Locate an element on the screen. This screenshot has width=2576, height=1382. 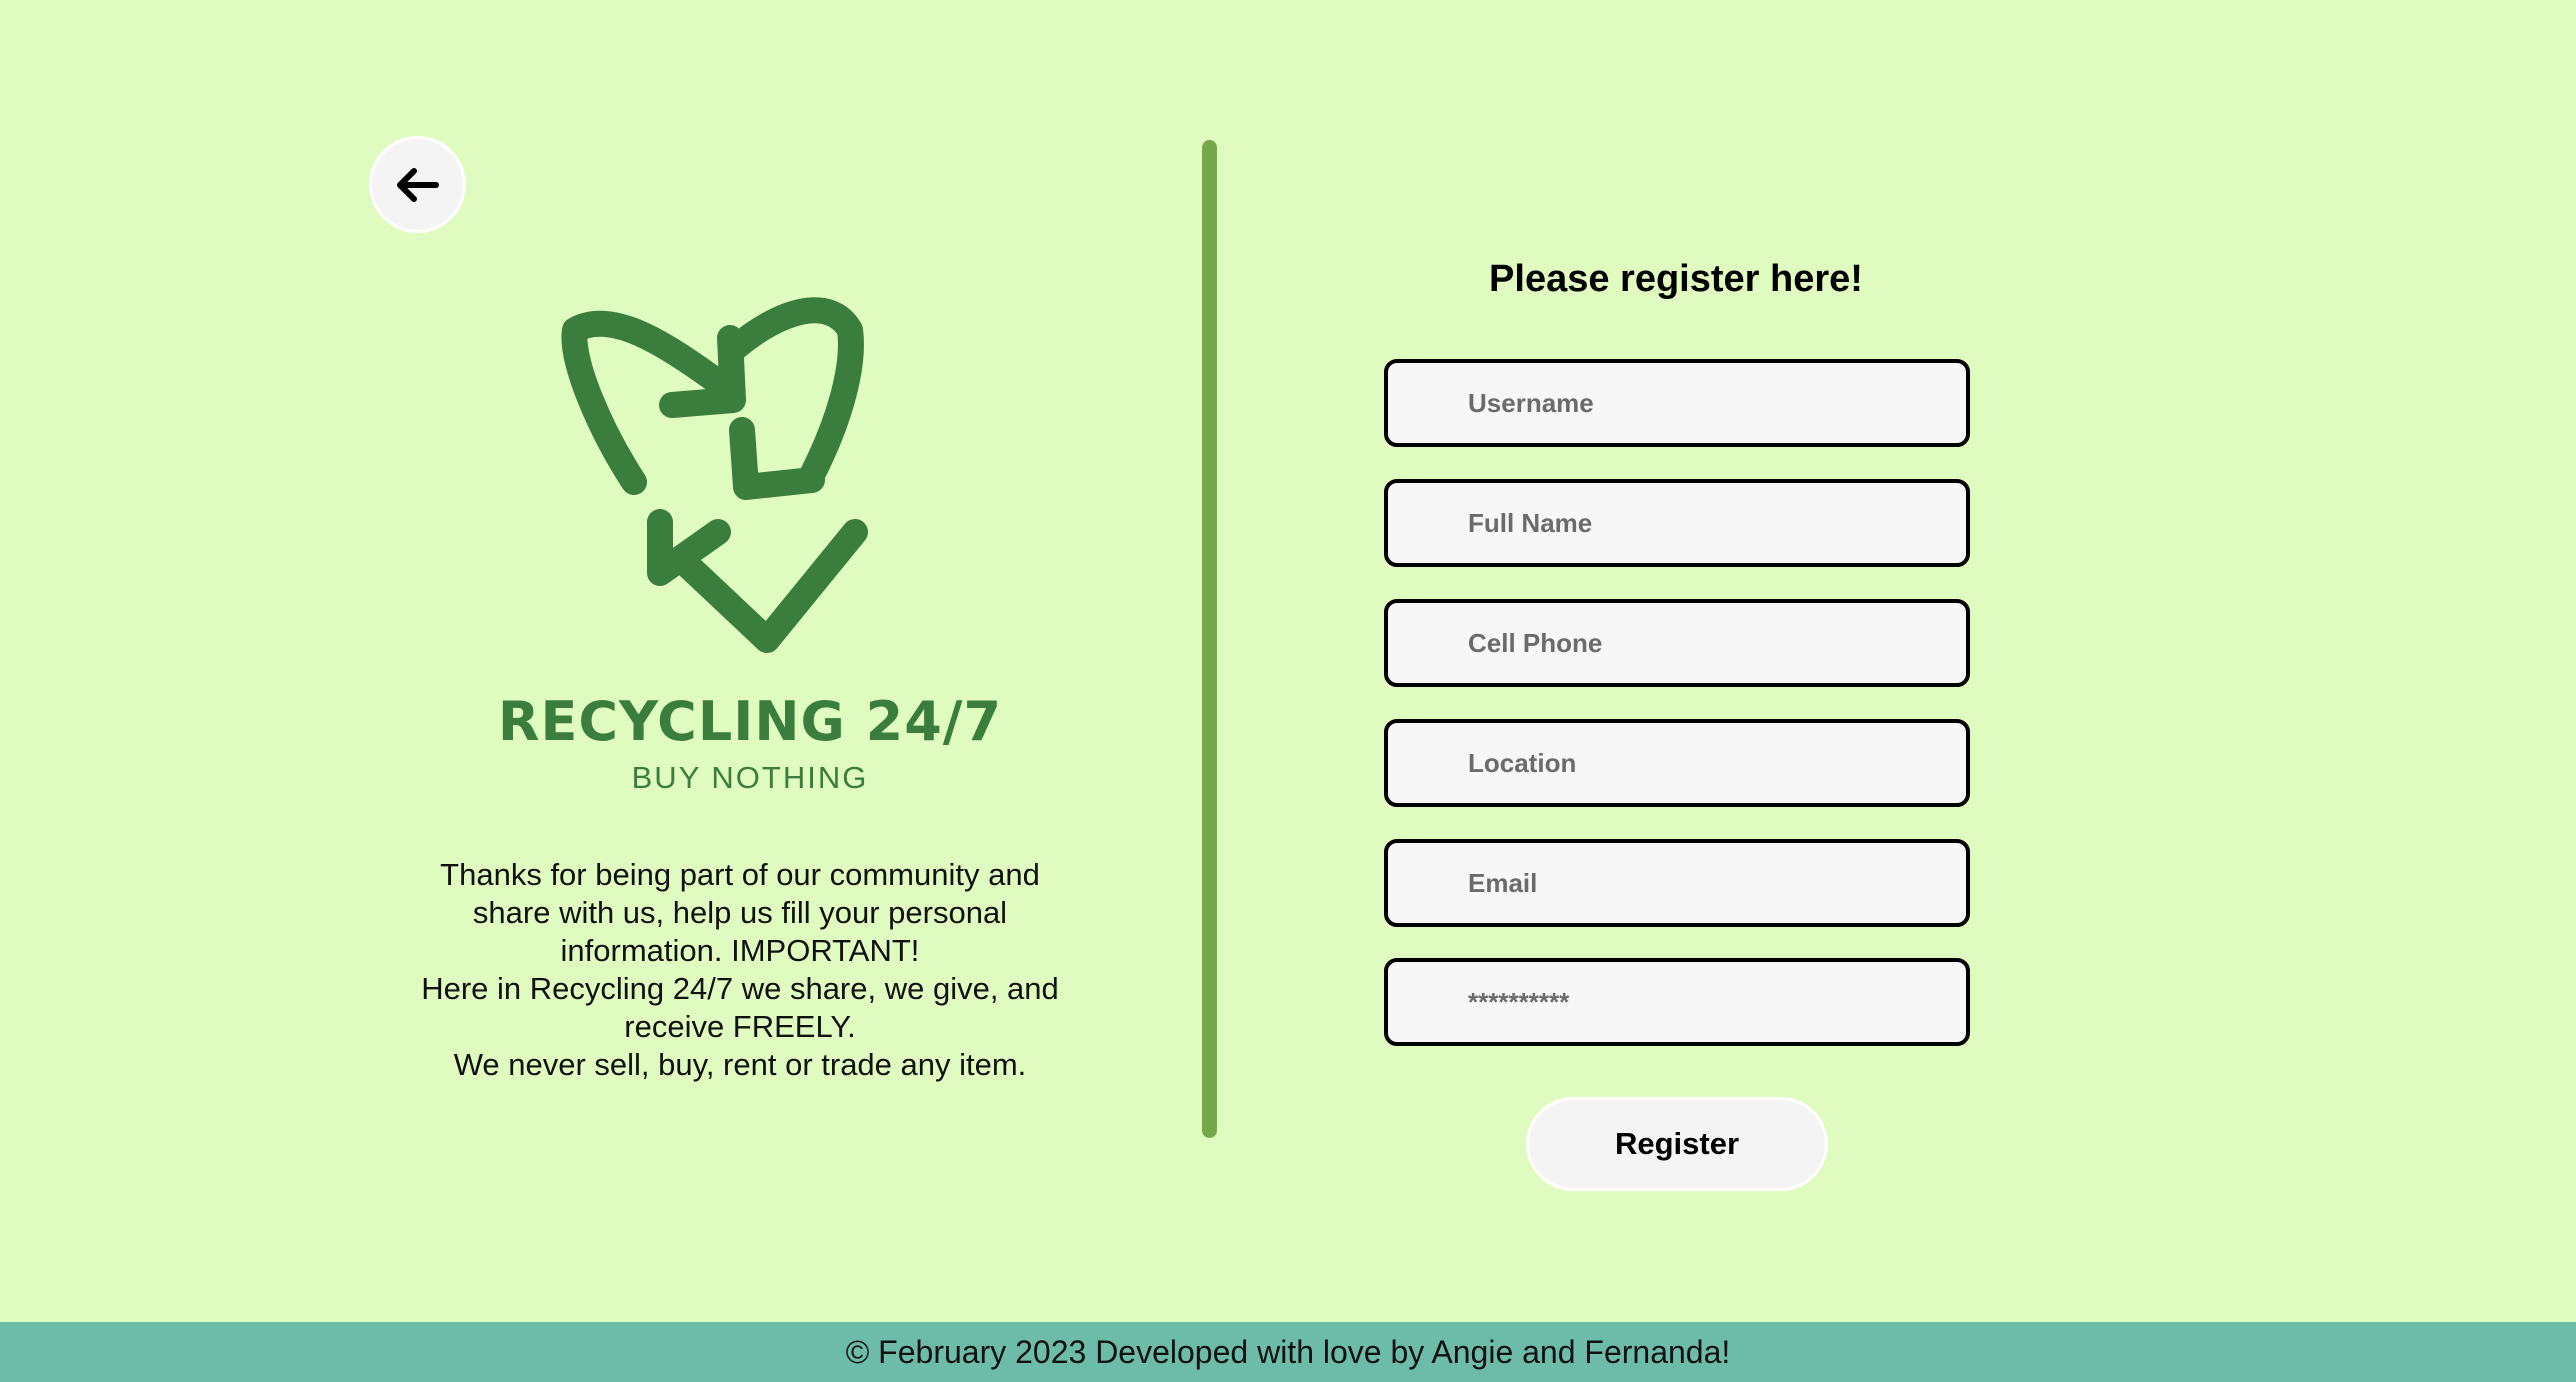
intro-line: information. IMPORTANT! is located at coordinates (740, 950).